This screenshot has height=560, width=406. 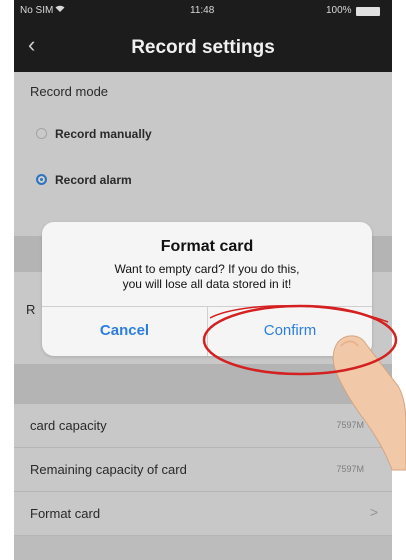 I want to click on clock: 11:48, so click(x=202, y=10).